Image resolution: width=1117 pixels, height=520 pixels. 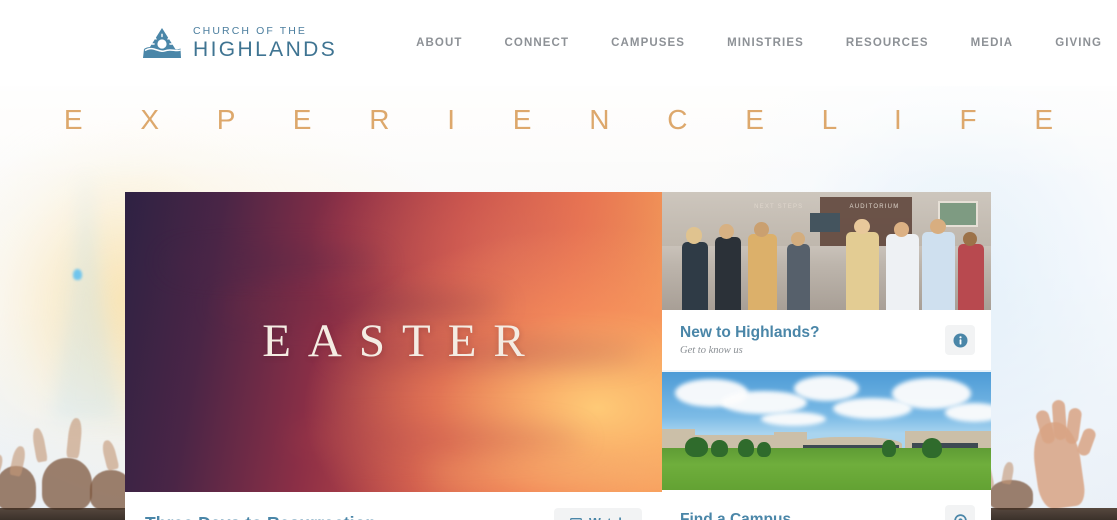 I want to click on location-pin-icon, so click(x=960, y=516).